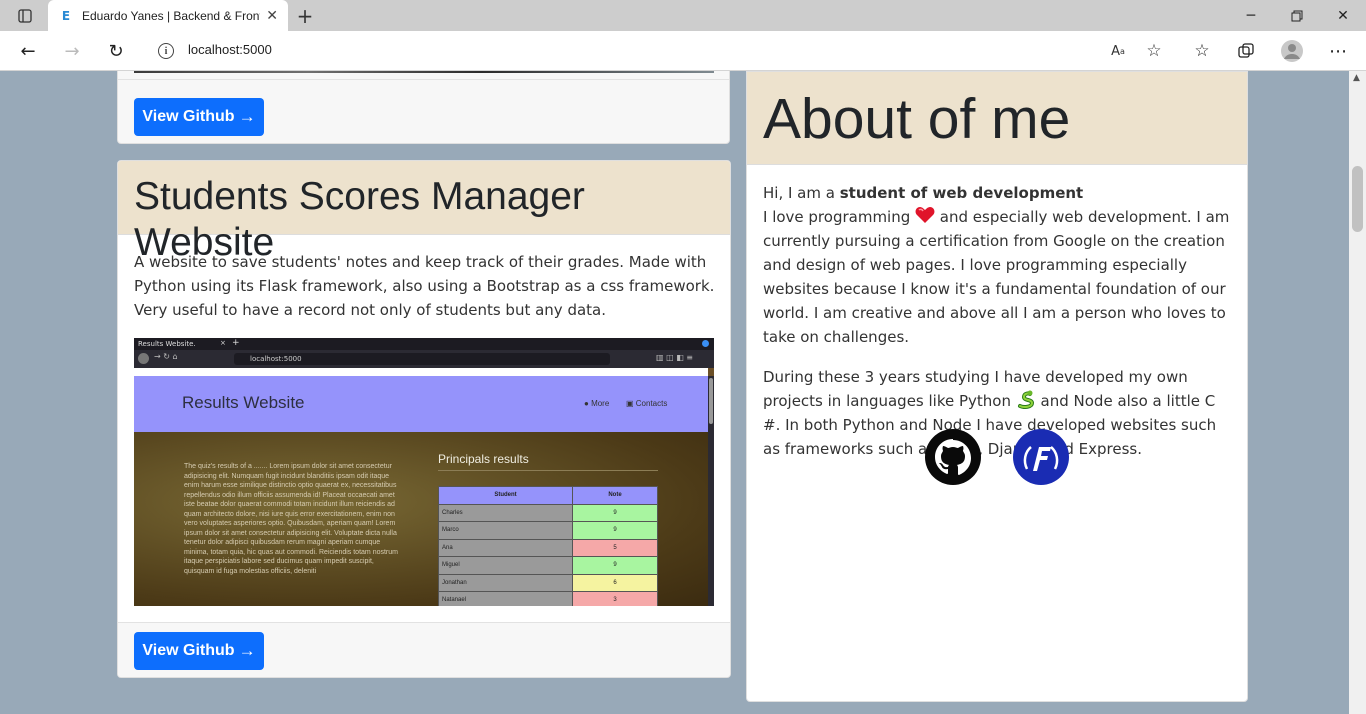 The width and height of the screenshot is (1366, 714). What do you see at coordinates (421, 372) in the screenshot?
I see `screenshot-page-top` at bounding box center [421, 372].